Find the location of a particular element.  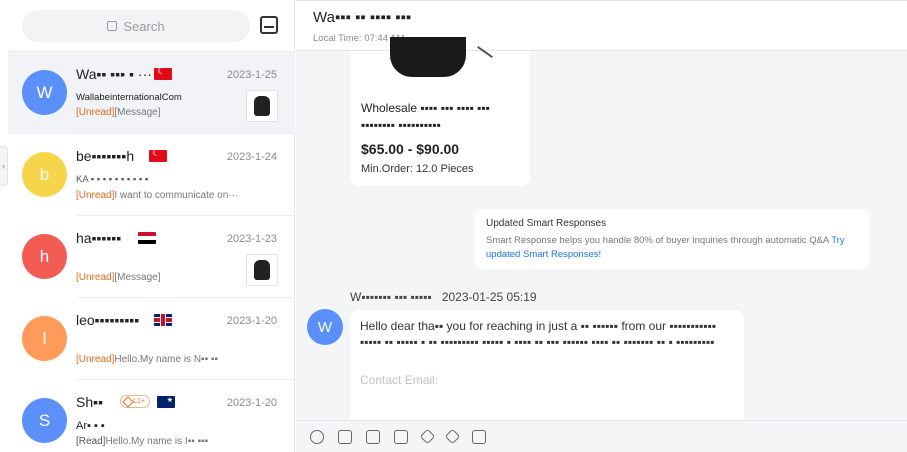

contact-name: leo▪▪▪▪▪▪▪▪▪ is located at coordinates (108, 320).